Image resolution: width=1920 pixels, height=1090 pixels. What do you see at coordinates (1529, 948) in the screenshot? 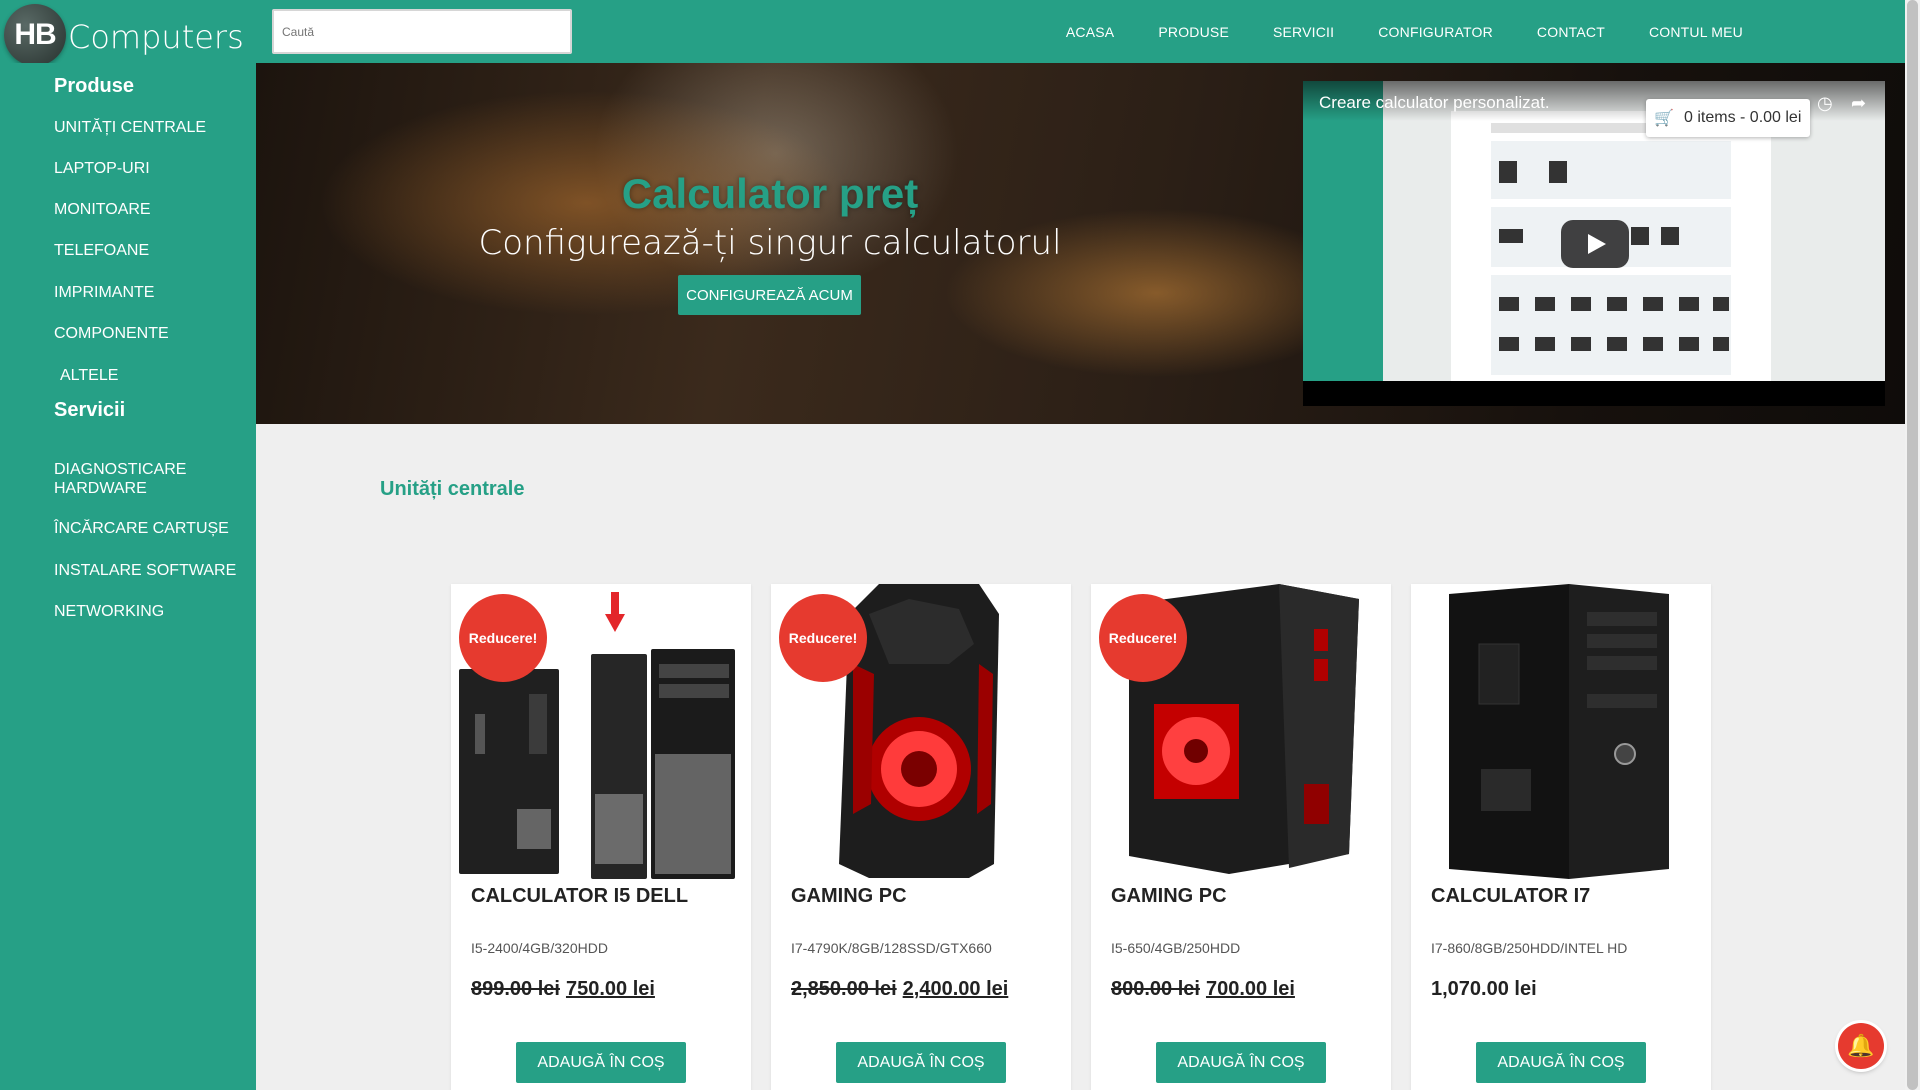
I see `product-spec: I7-860/8GB/250HDD/INTEL HD` at bounding box center [1529, 948].